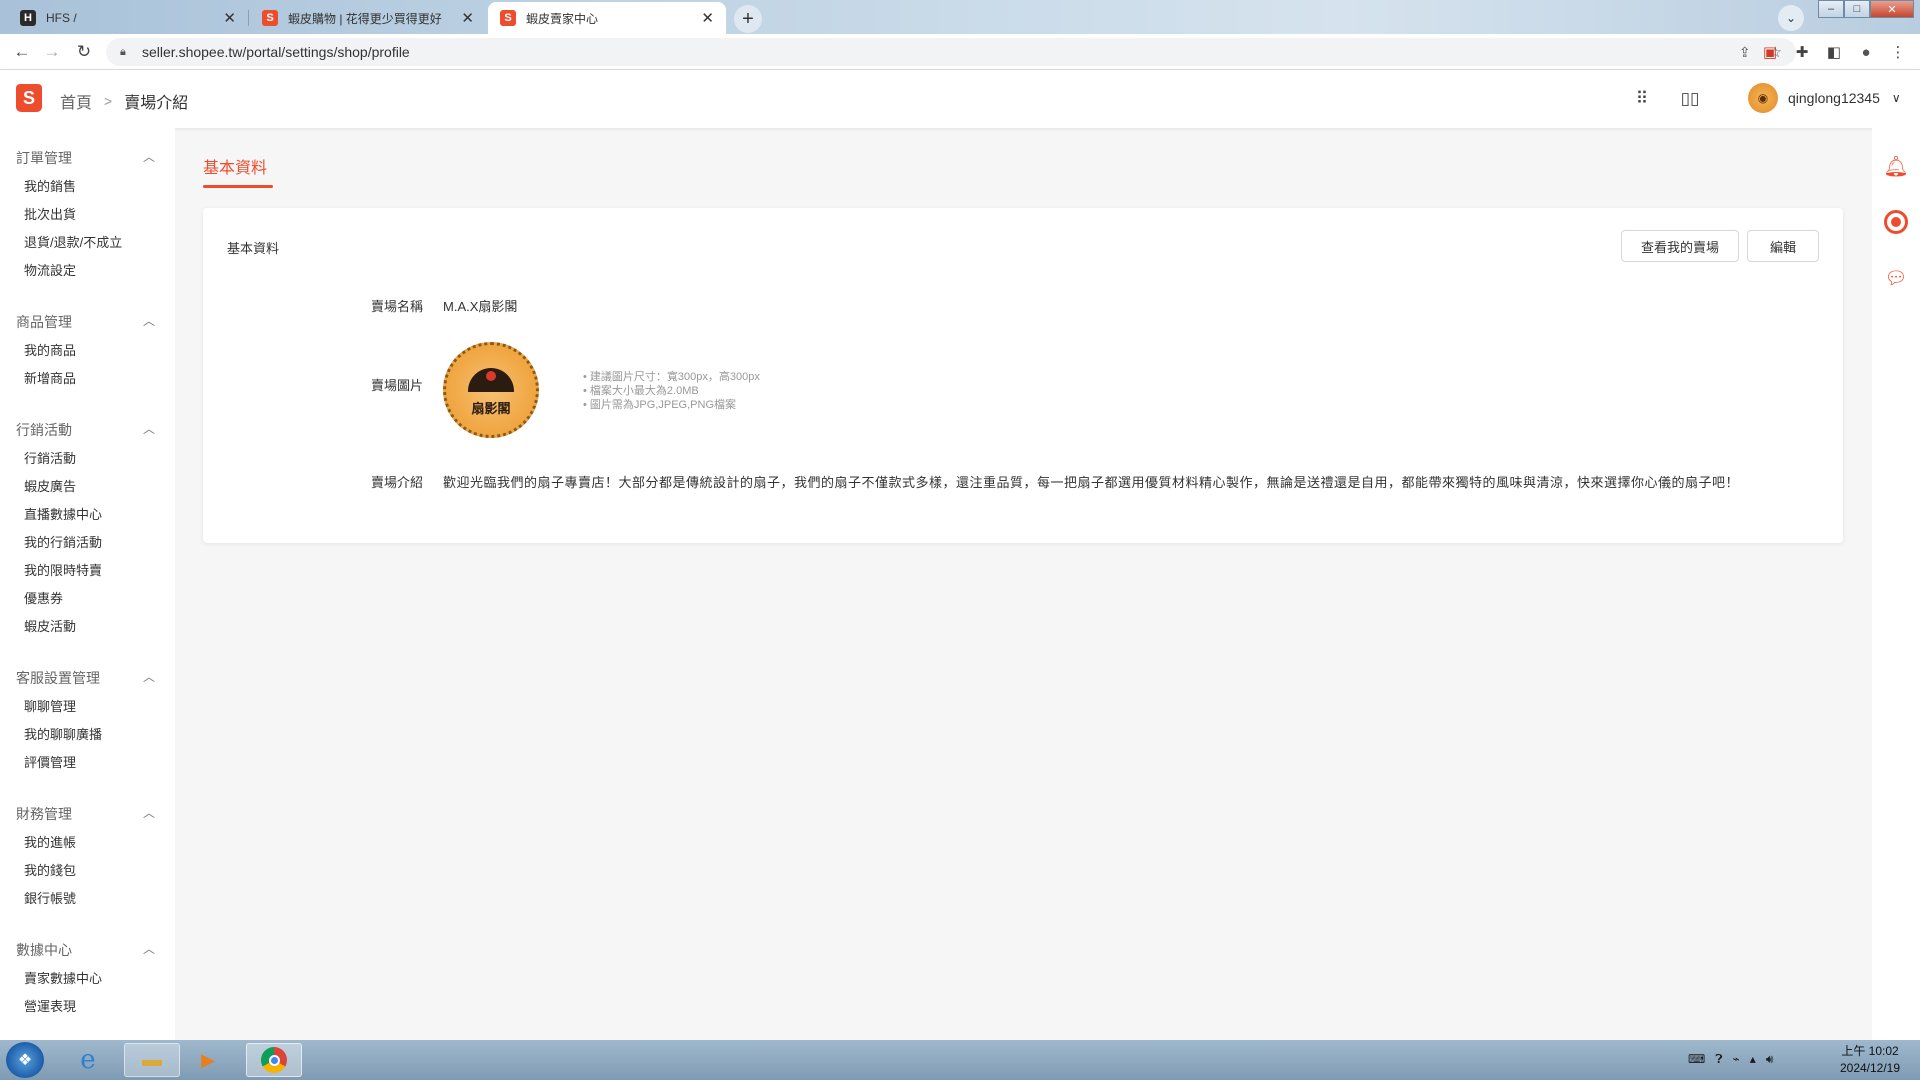  What do you see at coordinates (50, 213) in the screenshot?
I see `sidebar-item: 批次出貨` at bounding box center [50, 213].